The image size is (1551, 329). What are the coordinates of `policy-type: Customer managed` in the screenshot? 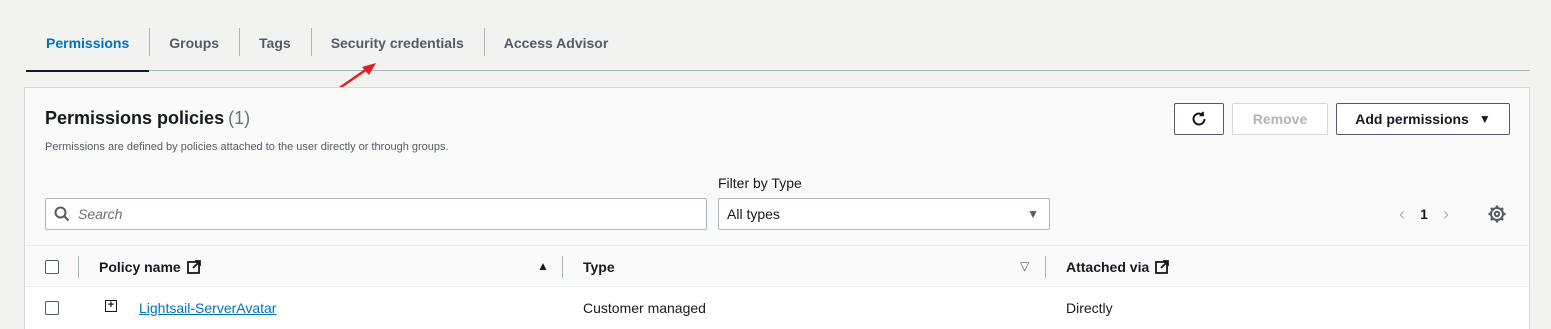 It's located at (644, 308).